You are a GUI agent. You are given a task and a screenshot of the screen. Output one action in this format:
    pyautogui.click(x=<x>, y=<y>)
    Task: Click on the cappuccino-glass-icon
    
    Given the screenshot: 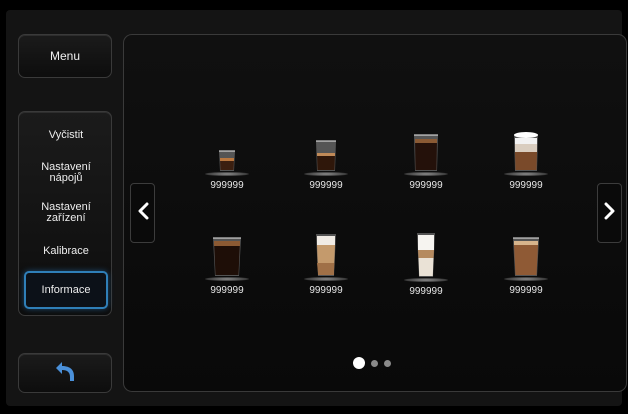 What is the action you would take?
    pyautogui.click(x=526, y=149)
    